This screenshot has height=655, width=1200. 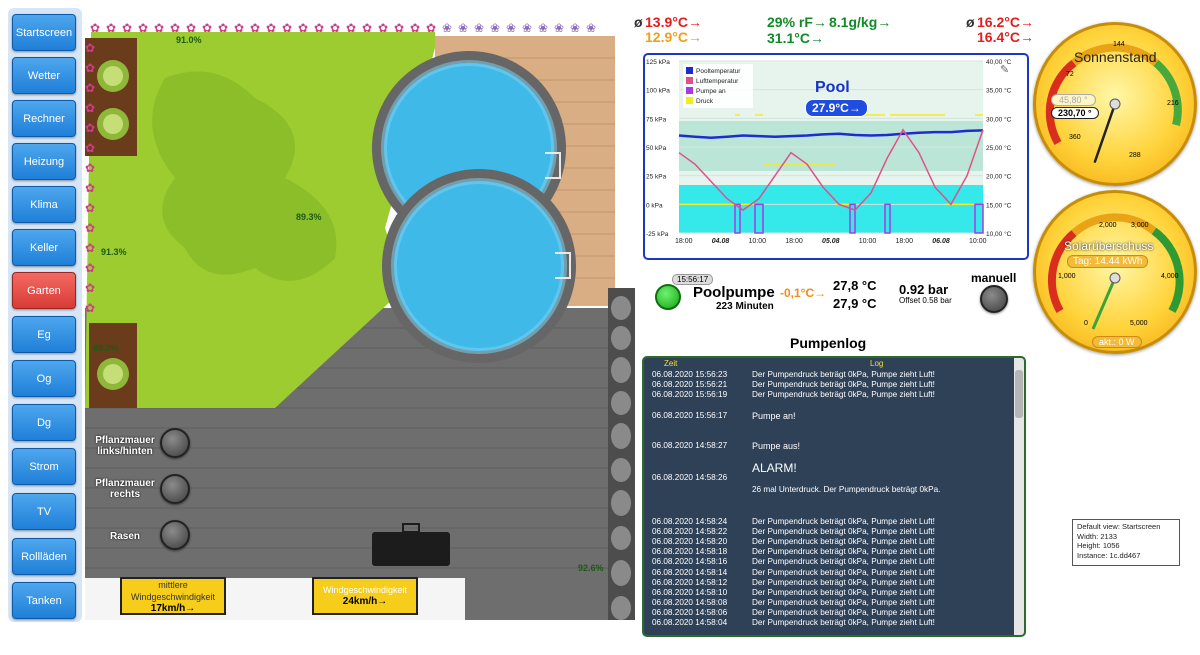 I want to click on info-line-instance: Instance: 1c.dd467, so click(x=1109, y=555).